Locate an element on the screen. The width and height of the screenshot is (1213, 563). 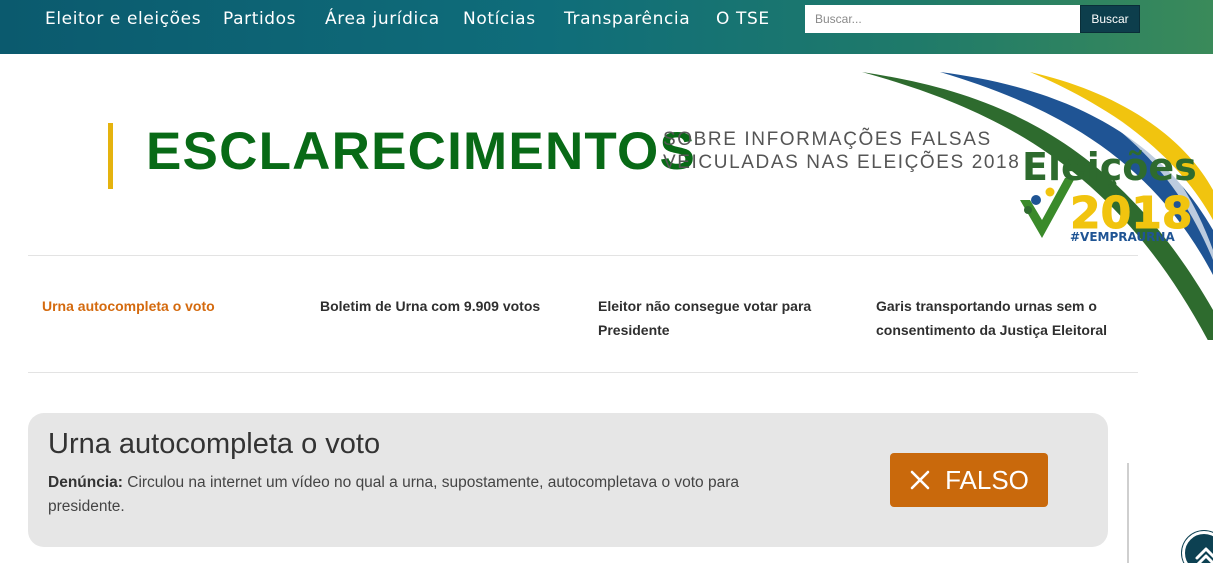
verdict-label: FALSO is located at coordinates (987, 479).